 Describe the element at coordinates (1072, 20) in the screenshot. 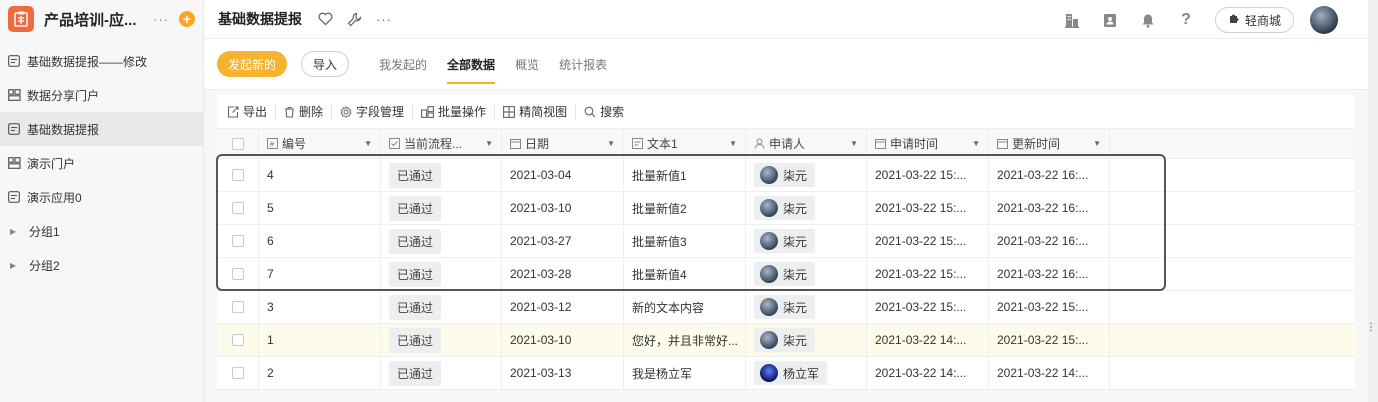

I see `building-icon` at that location.